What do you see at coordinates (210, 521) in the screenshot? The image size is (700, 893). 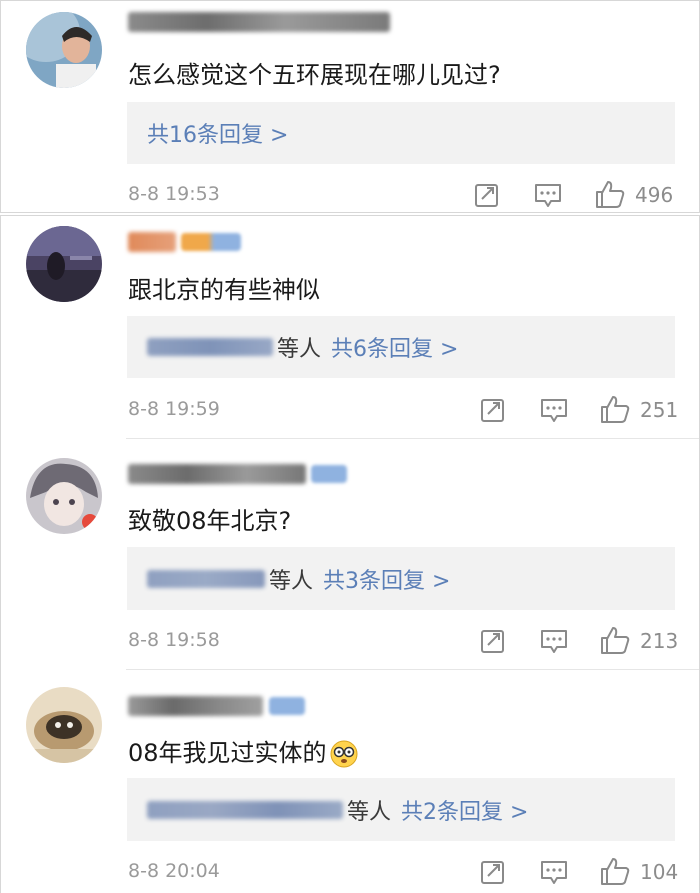 I see `comment-text: 致敬08年北京?` at bounding box center [210, 521].